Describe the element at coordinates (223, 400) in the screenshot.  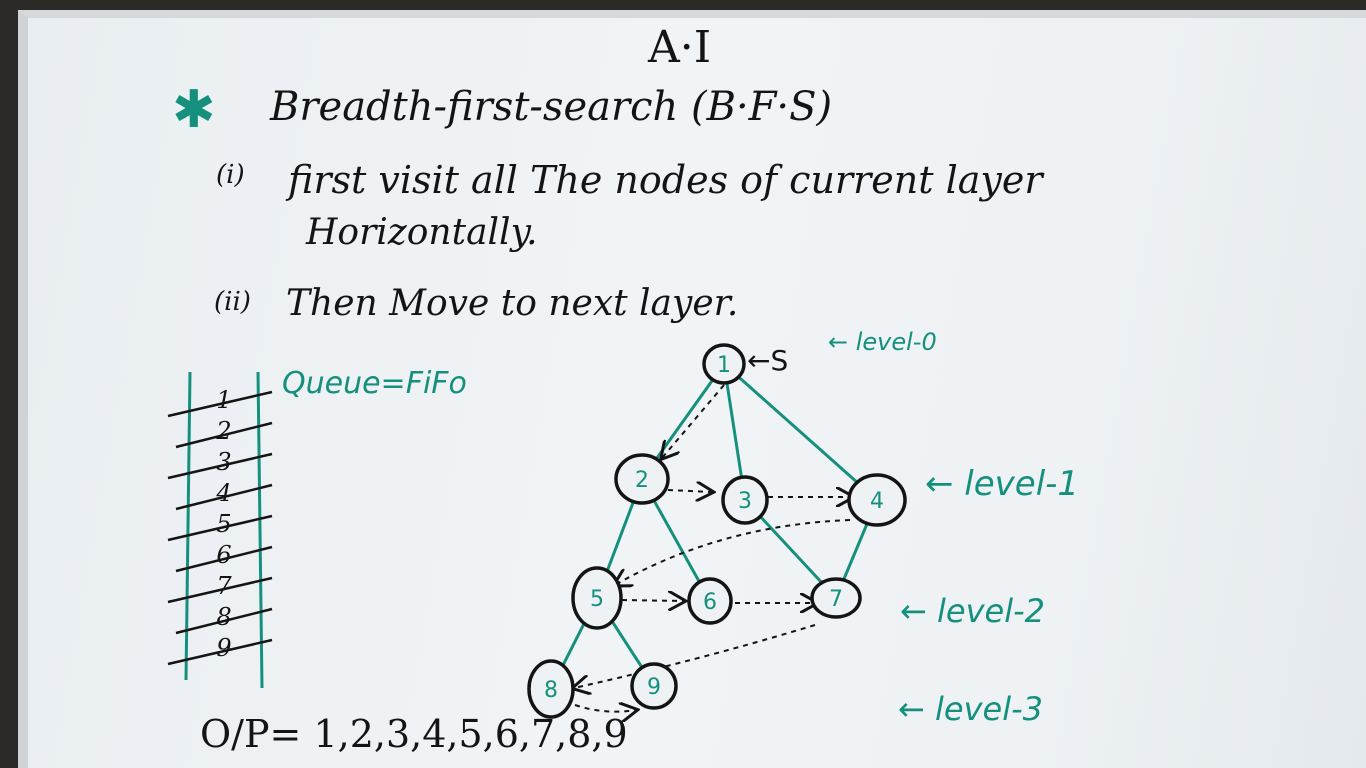
I see `queue-item-value: 1` at that location.